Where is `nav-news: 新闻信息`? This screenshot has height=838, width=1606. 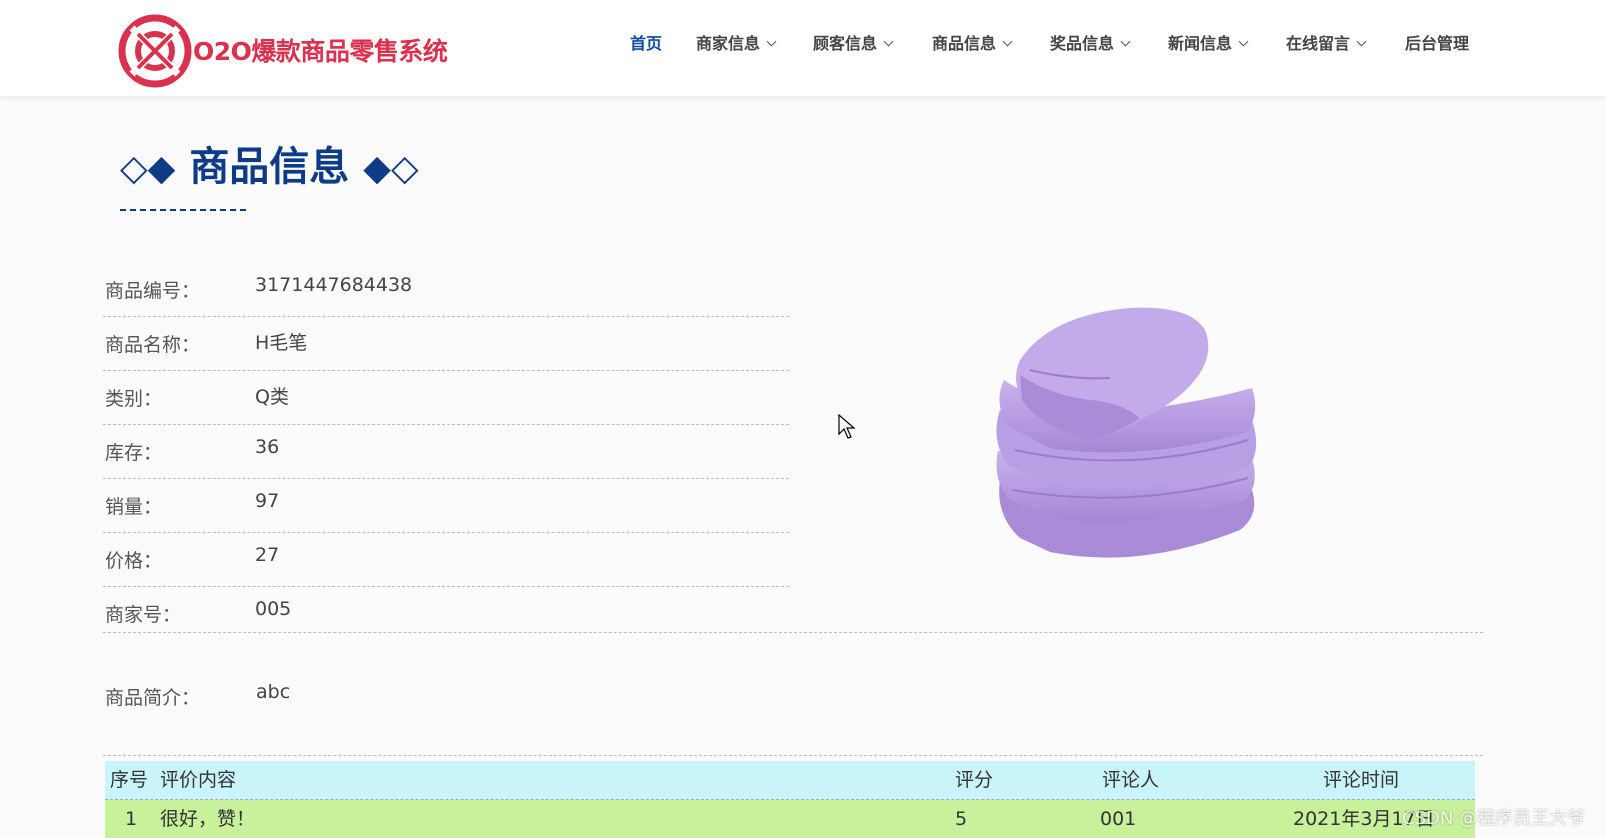
nav-news: 新闻信息 is located at coordinates (1208, 44).